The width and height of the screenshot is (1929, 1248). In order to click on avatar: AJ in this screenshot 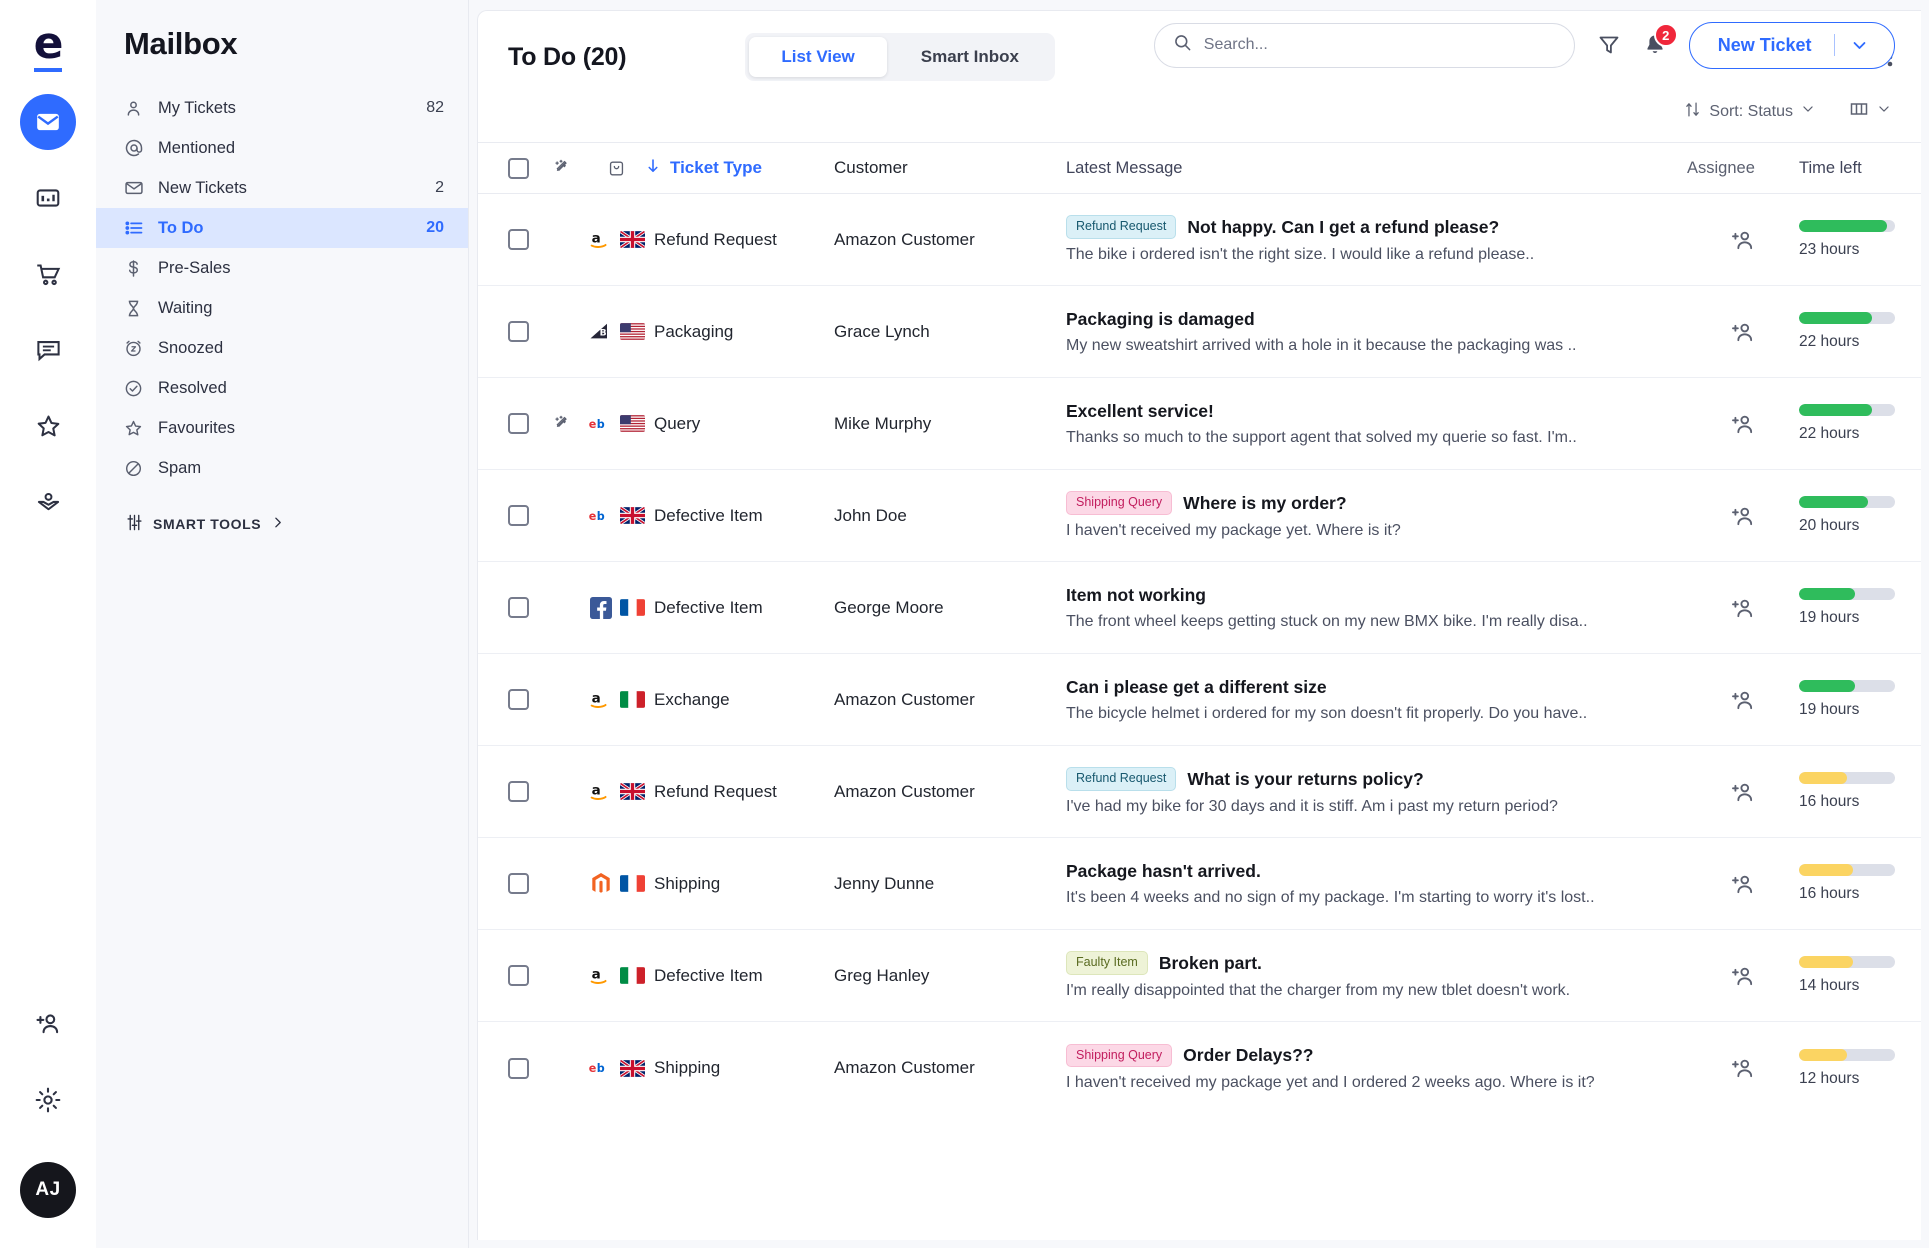, I will do `click(48, 1190)`.